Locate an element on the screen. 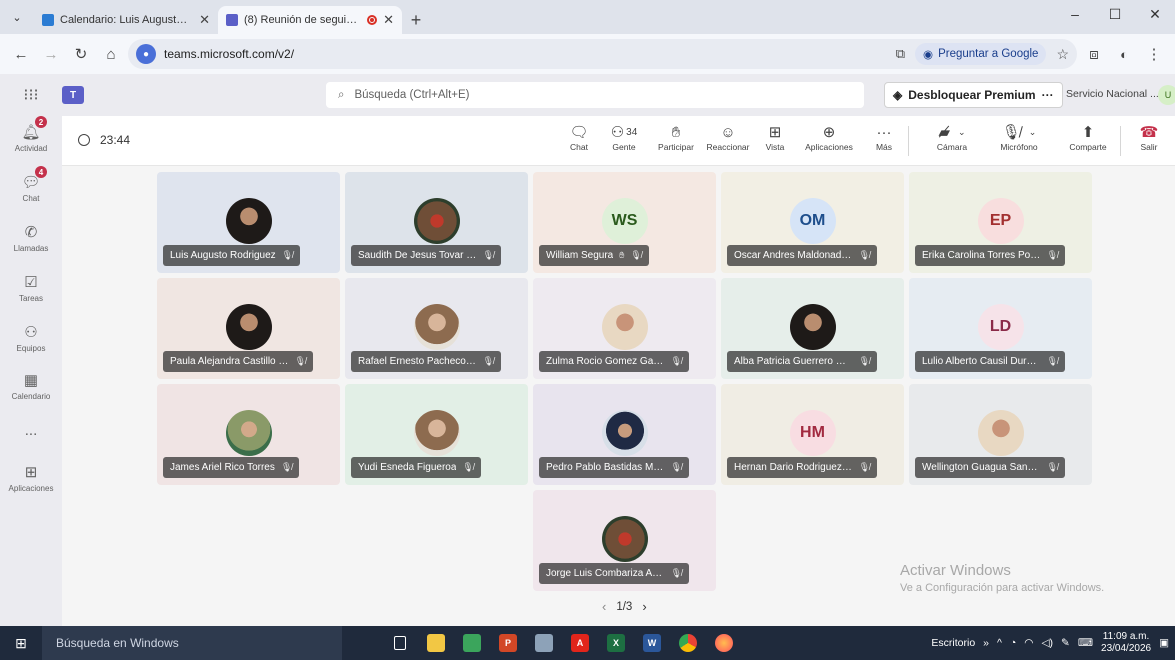 The height and width of the screenshot is (660, 1175). overflow-icon: » is located at coordinates (986, 643).